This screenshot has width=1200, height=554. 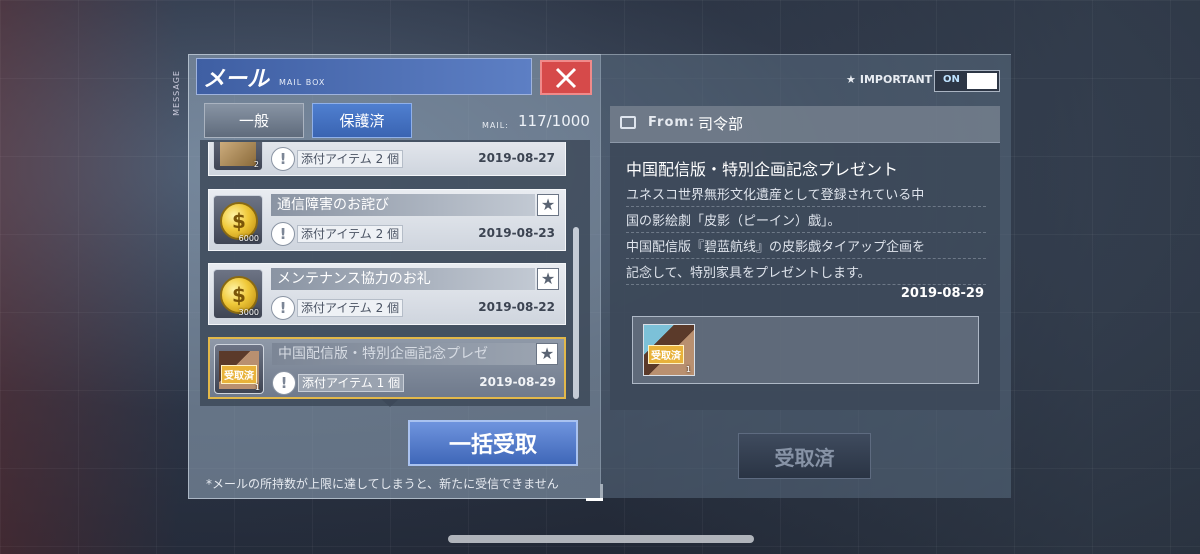 I want to click on important-label: IMPORTANT, so click(x=896, y=79).